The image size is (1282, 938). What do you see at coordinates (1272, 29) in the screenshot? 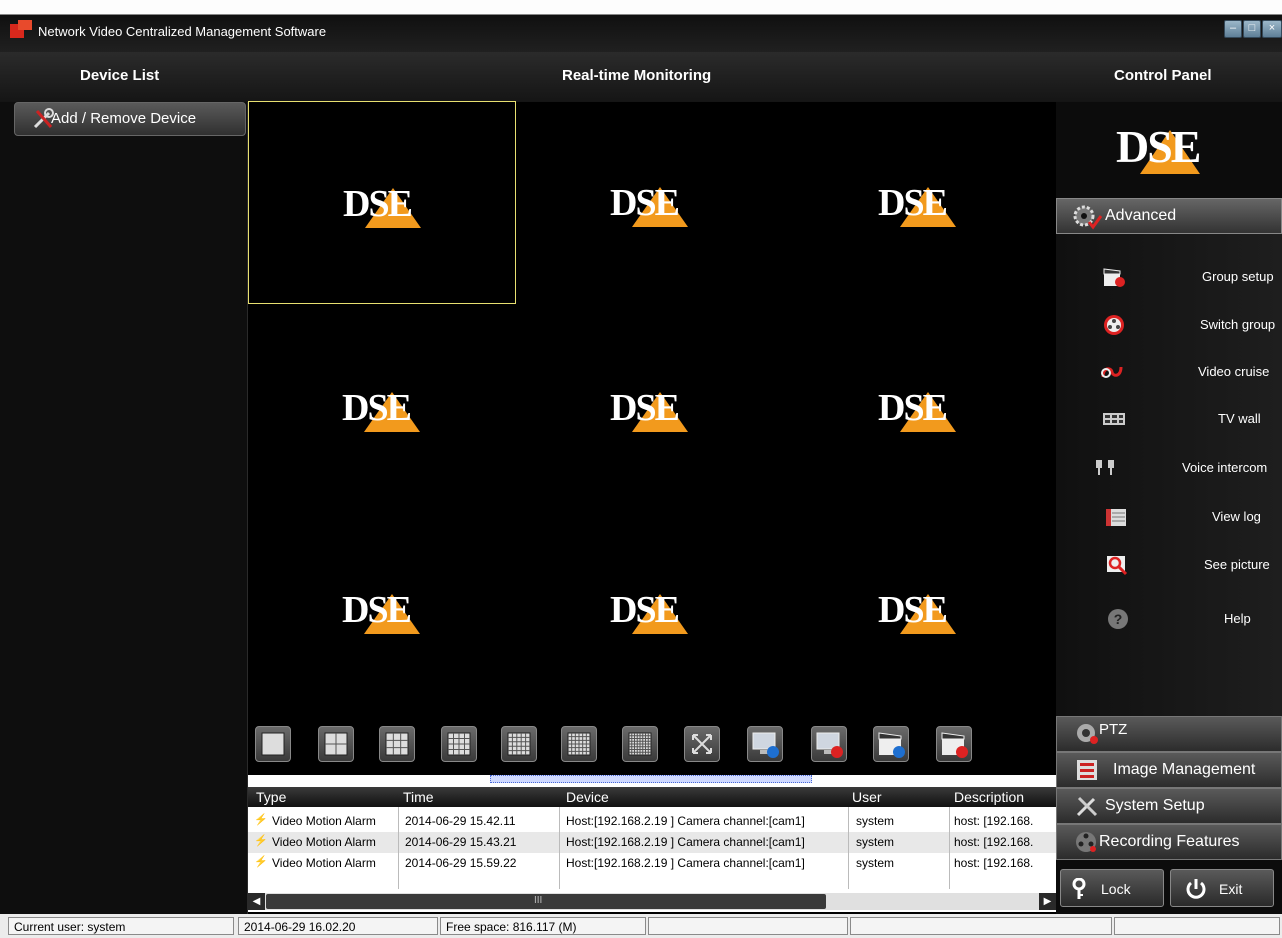
I see `close-icon: ×` at bounding box center [1272, 29].